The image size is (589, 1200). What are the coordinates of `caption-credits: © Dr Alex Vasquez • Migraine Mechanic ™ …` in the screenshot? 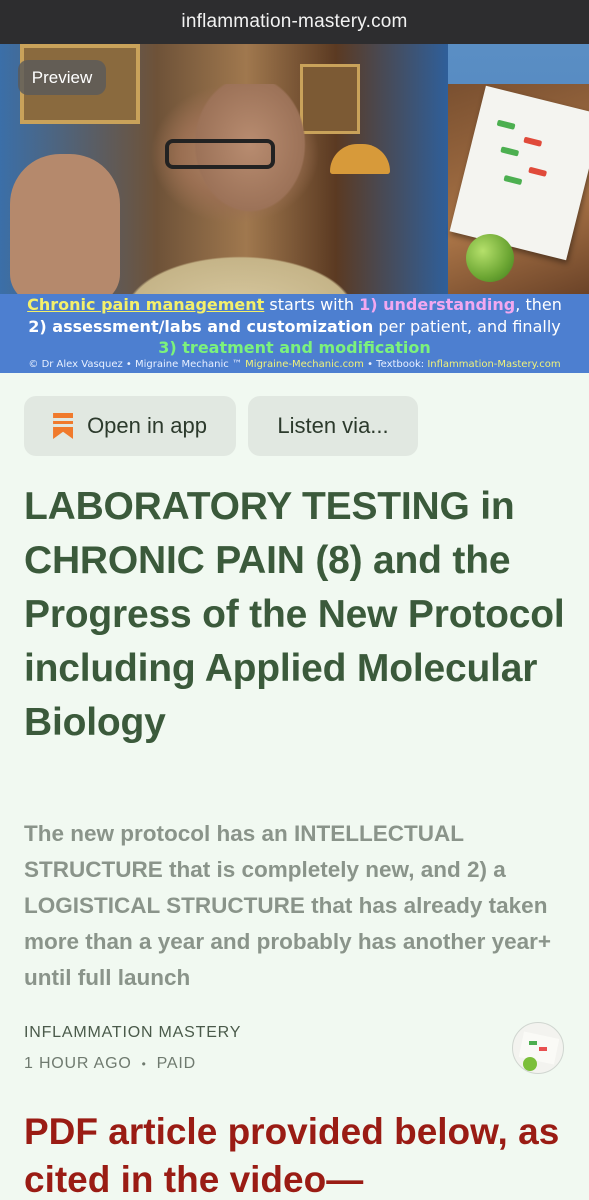 It's located at (294, 365).